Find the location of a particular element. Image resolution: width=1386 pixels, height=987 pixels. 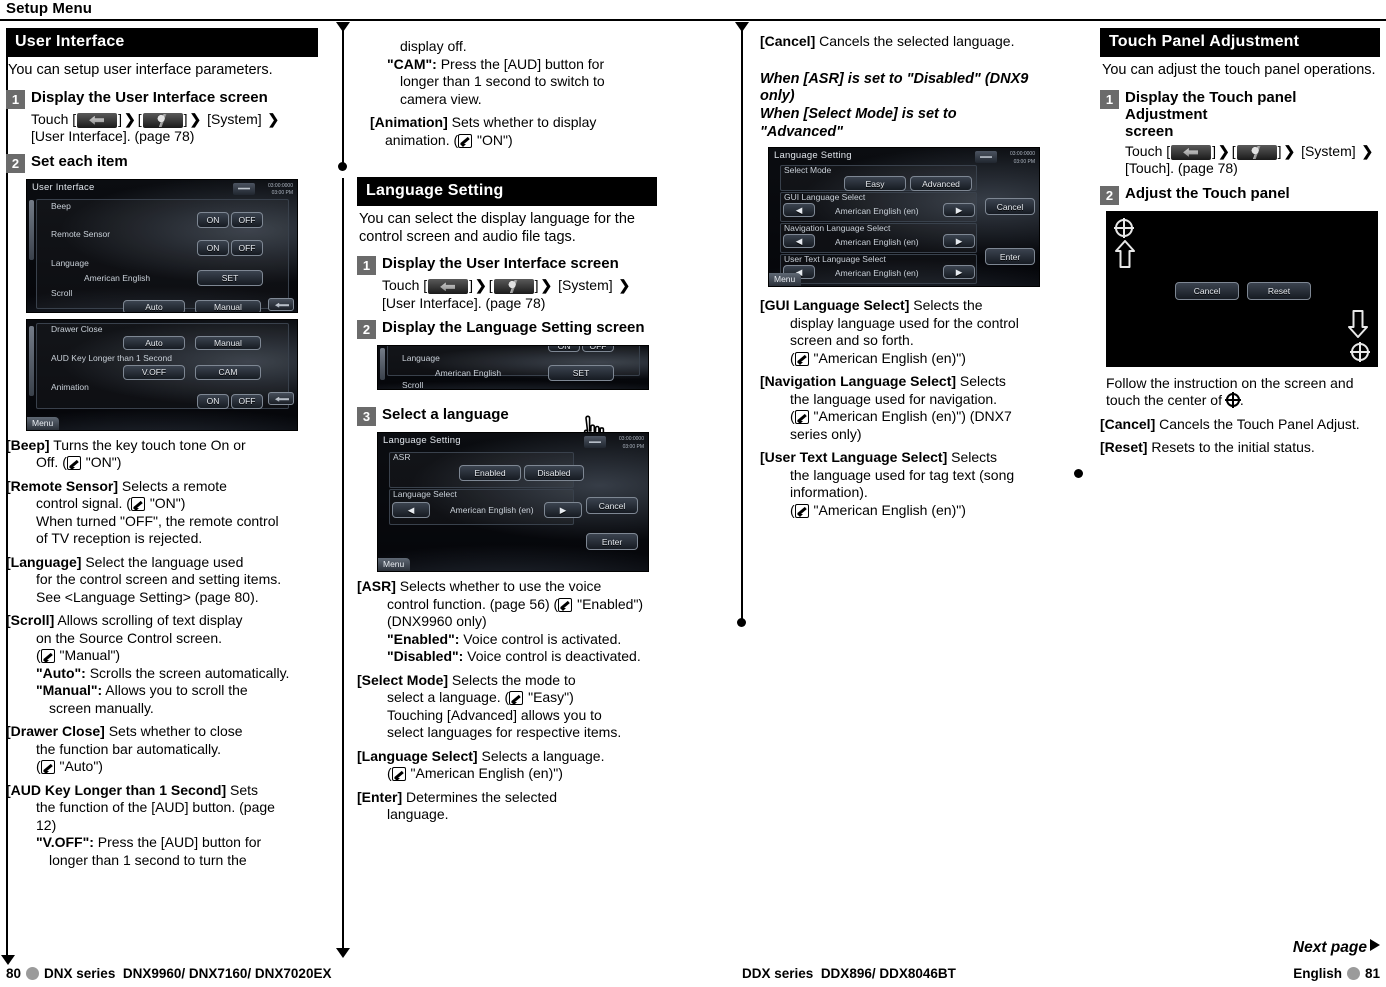

screen-clock: 03:00:0000 03:00 PM is located at coordinates (280, 189).